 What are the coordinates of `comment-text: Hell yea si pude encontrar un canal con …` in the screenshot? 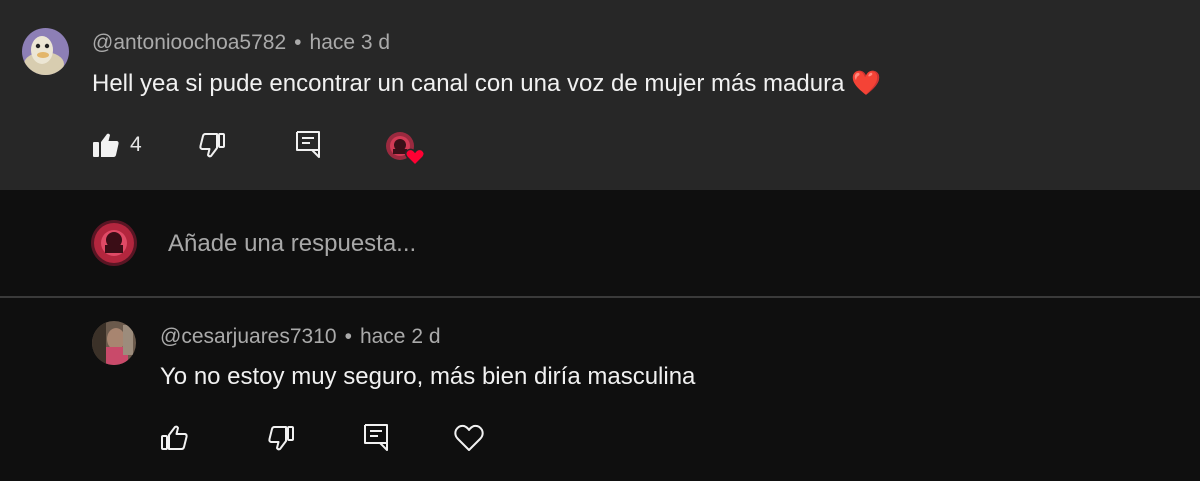 It's located at (468, 83).